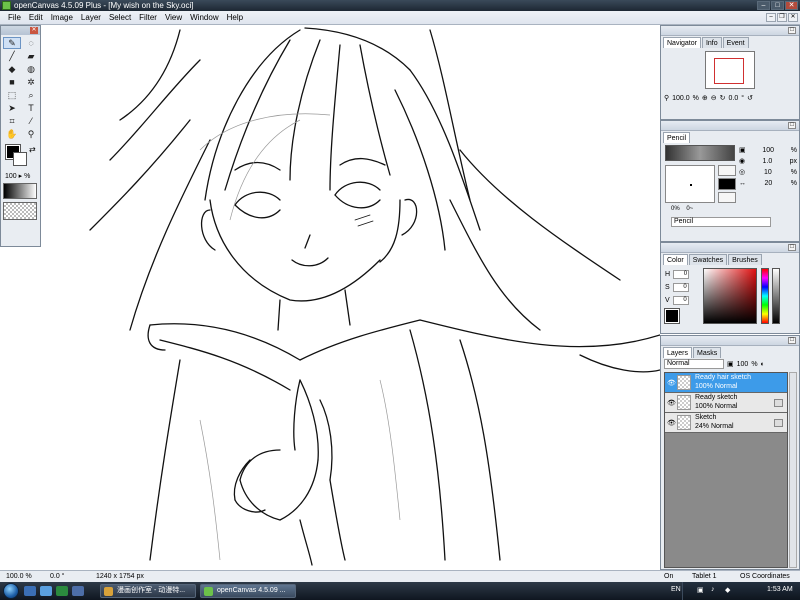 The image size is (800, 600). Describe the element at coordinates (12, 69) in the screenshot. I see `fill-tool-icon: ◆` at that location.